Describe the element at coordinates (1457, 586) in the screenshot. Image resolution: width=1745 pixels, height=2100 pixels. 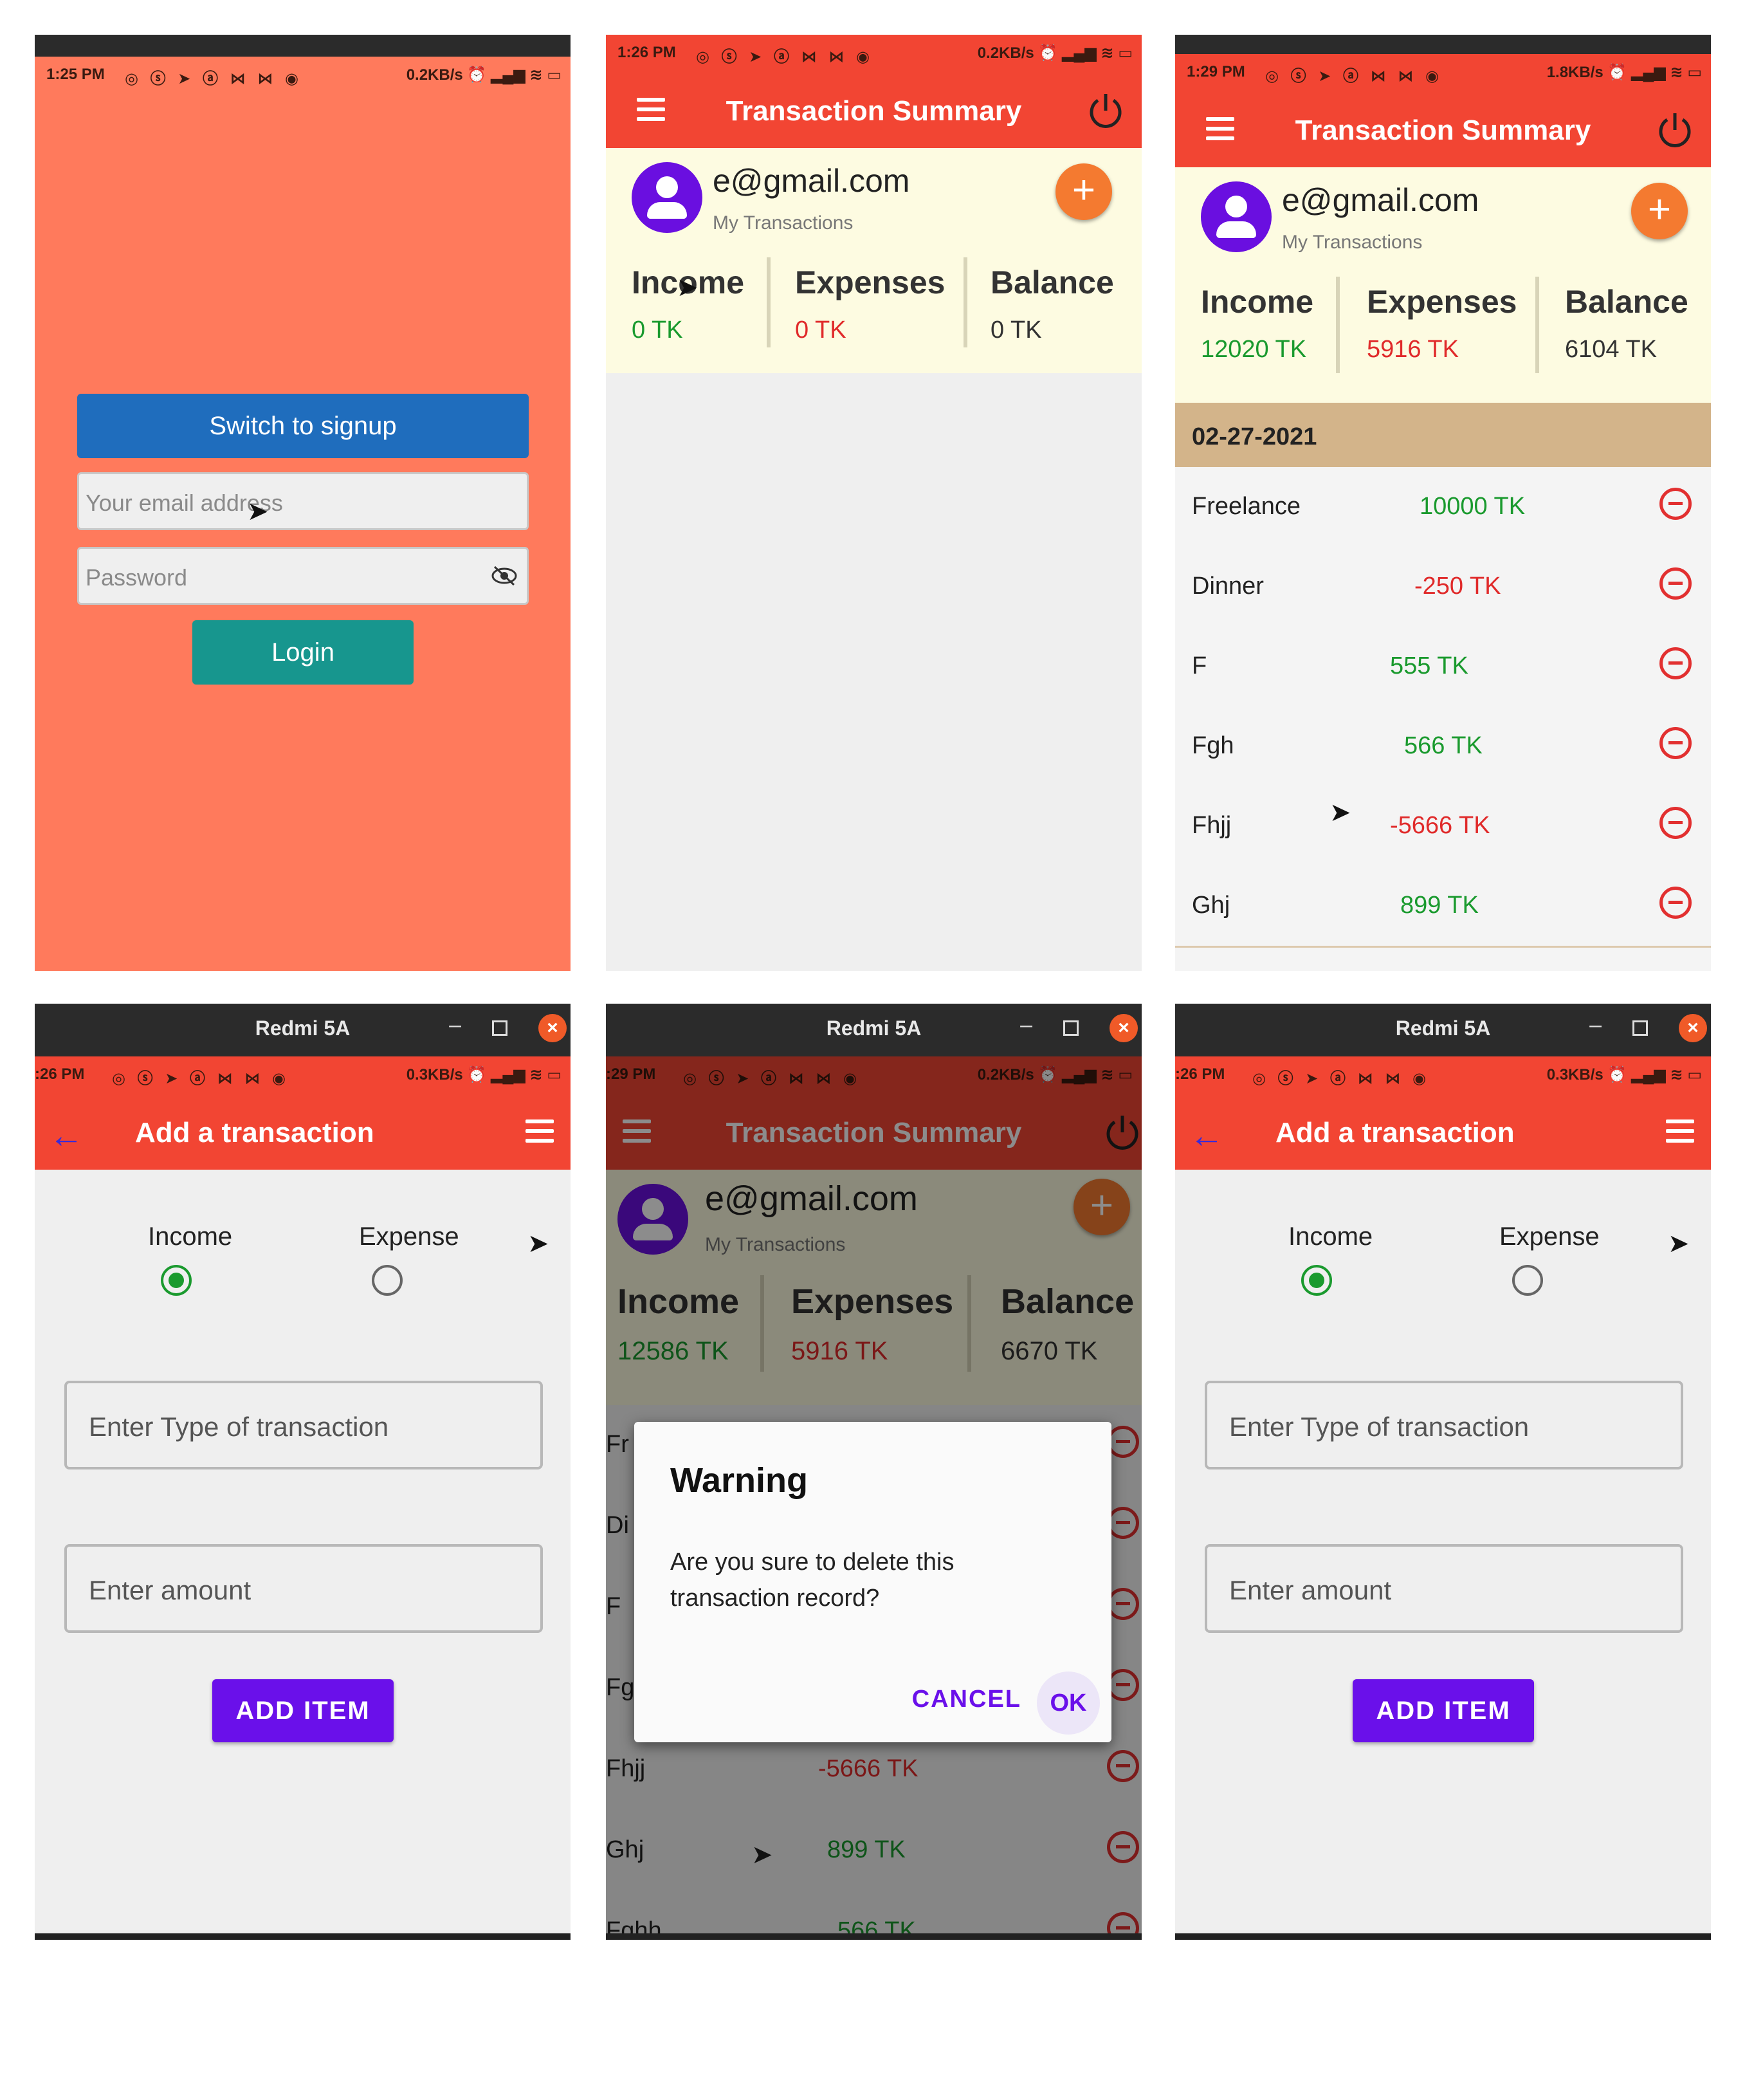
I see `transaction-amount: -250 TK` at that location.